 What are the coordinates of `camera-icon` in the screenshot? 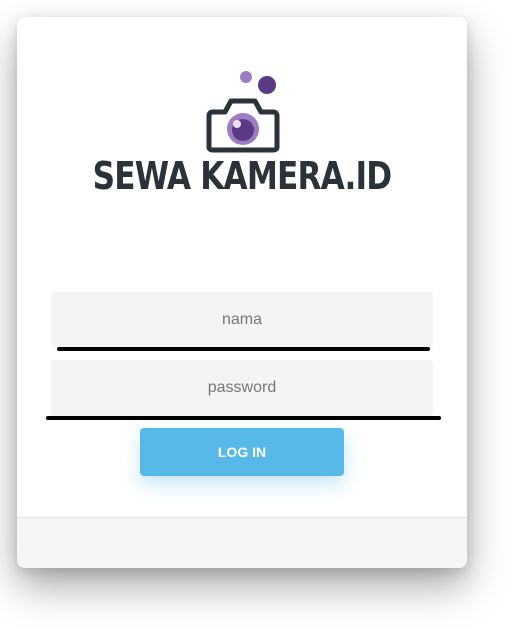 It's located at (243, 112).